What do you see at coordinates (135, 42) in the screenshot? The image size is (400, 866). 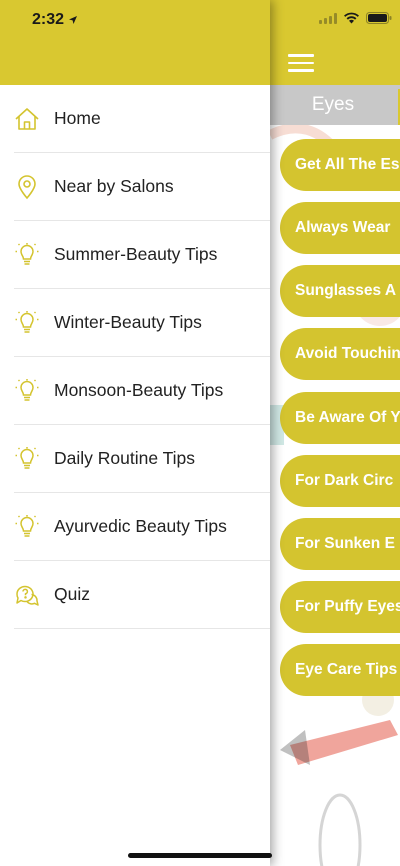 I see `drawer-header: 2:32` at bounding box center [135, 42].